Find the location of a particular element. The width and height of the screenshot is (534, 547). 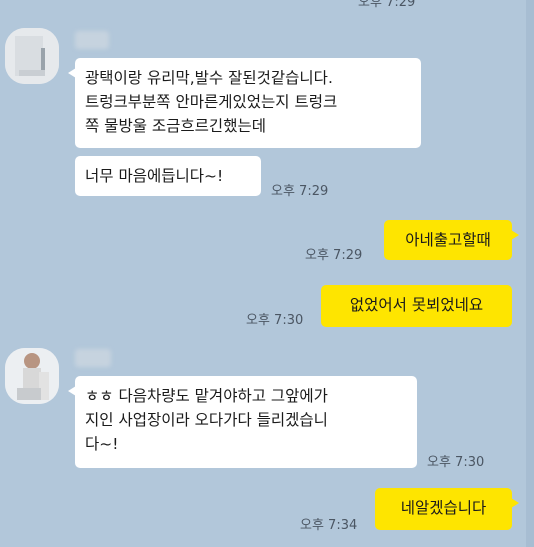

message-text-line: 광택이랑 유리막,발수 잘된것같습니다. is located at coordinates (209, 78).